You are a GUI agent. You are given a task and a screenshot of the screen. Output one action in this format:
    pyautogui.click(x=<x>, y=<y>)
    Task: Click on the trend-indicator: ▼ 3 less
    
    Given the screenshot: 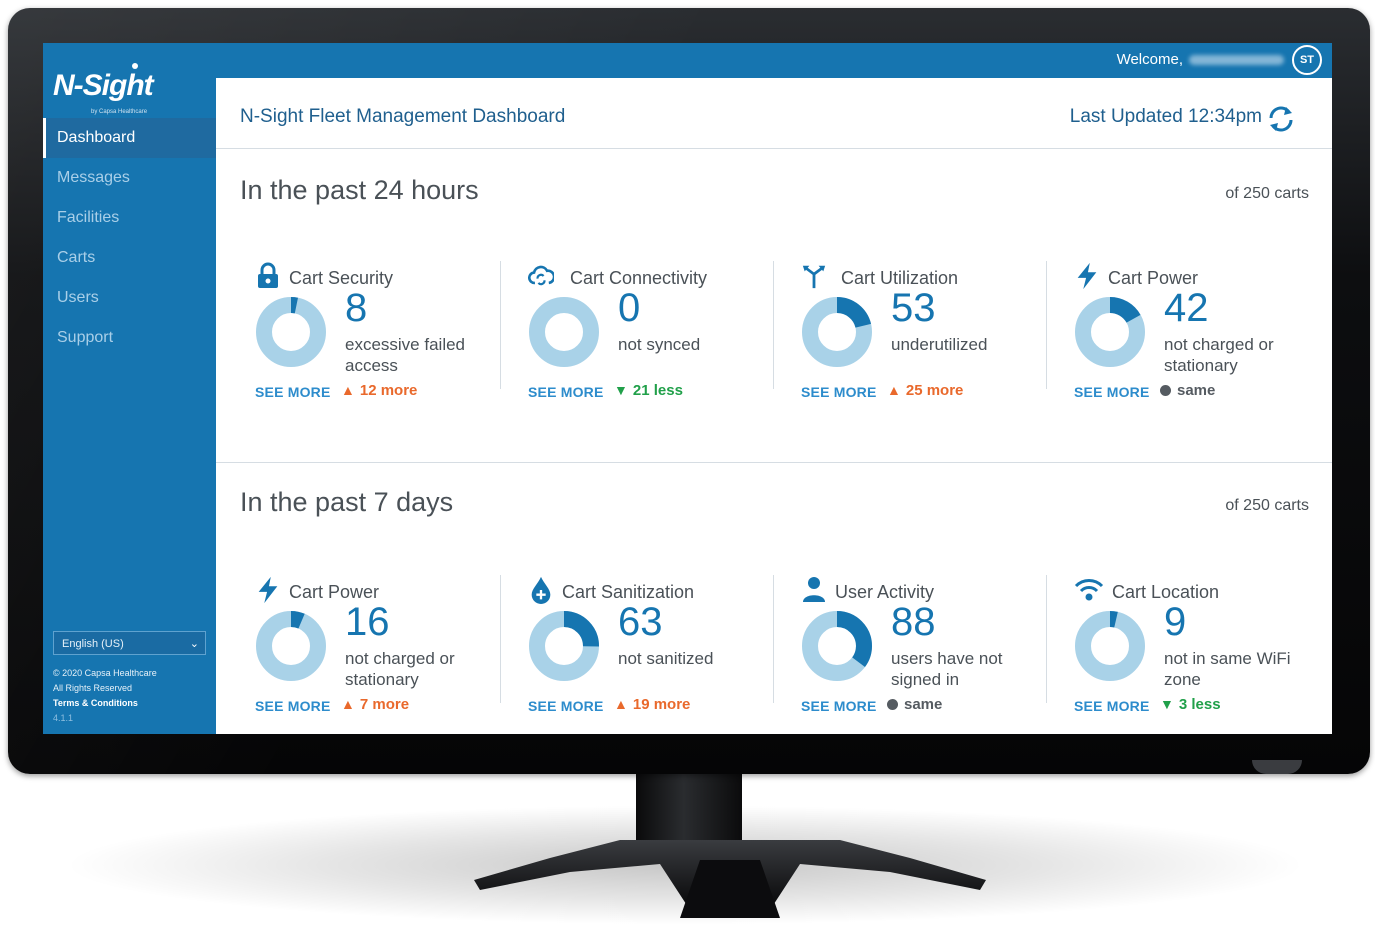 What is the action you would take?
    pyautogui.click(x=1190, y=704)
    